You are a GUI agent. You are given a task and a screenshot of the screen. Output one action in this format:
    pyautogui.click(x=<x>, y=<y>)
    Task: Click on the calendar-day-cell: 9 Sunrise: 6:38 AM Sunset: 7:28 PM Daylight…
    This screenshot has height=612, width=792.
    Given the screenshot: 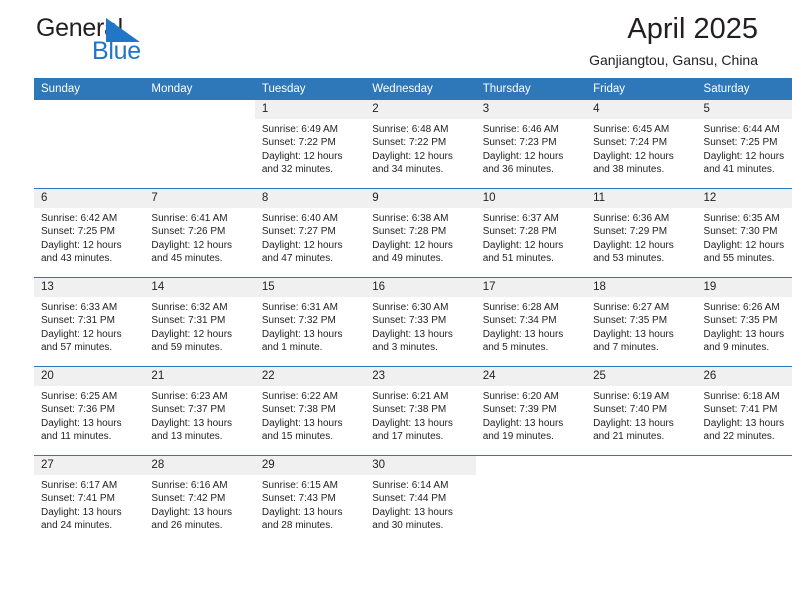 What is the action you would take?
    pyautogui.click(x=420, y=233)
    